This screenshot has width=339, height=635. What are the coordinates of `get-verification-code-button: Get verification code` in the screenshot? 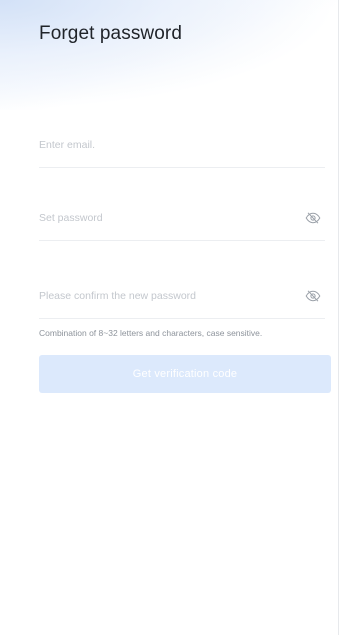 It's located at (185, 374).